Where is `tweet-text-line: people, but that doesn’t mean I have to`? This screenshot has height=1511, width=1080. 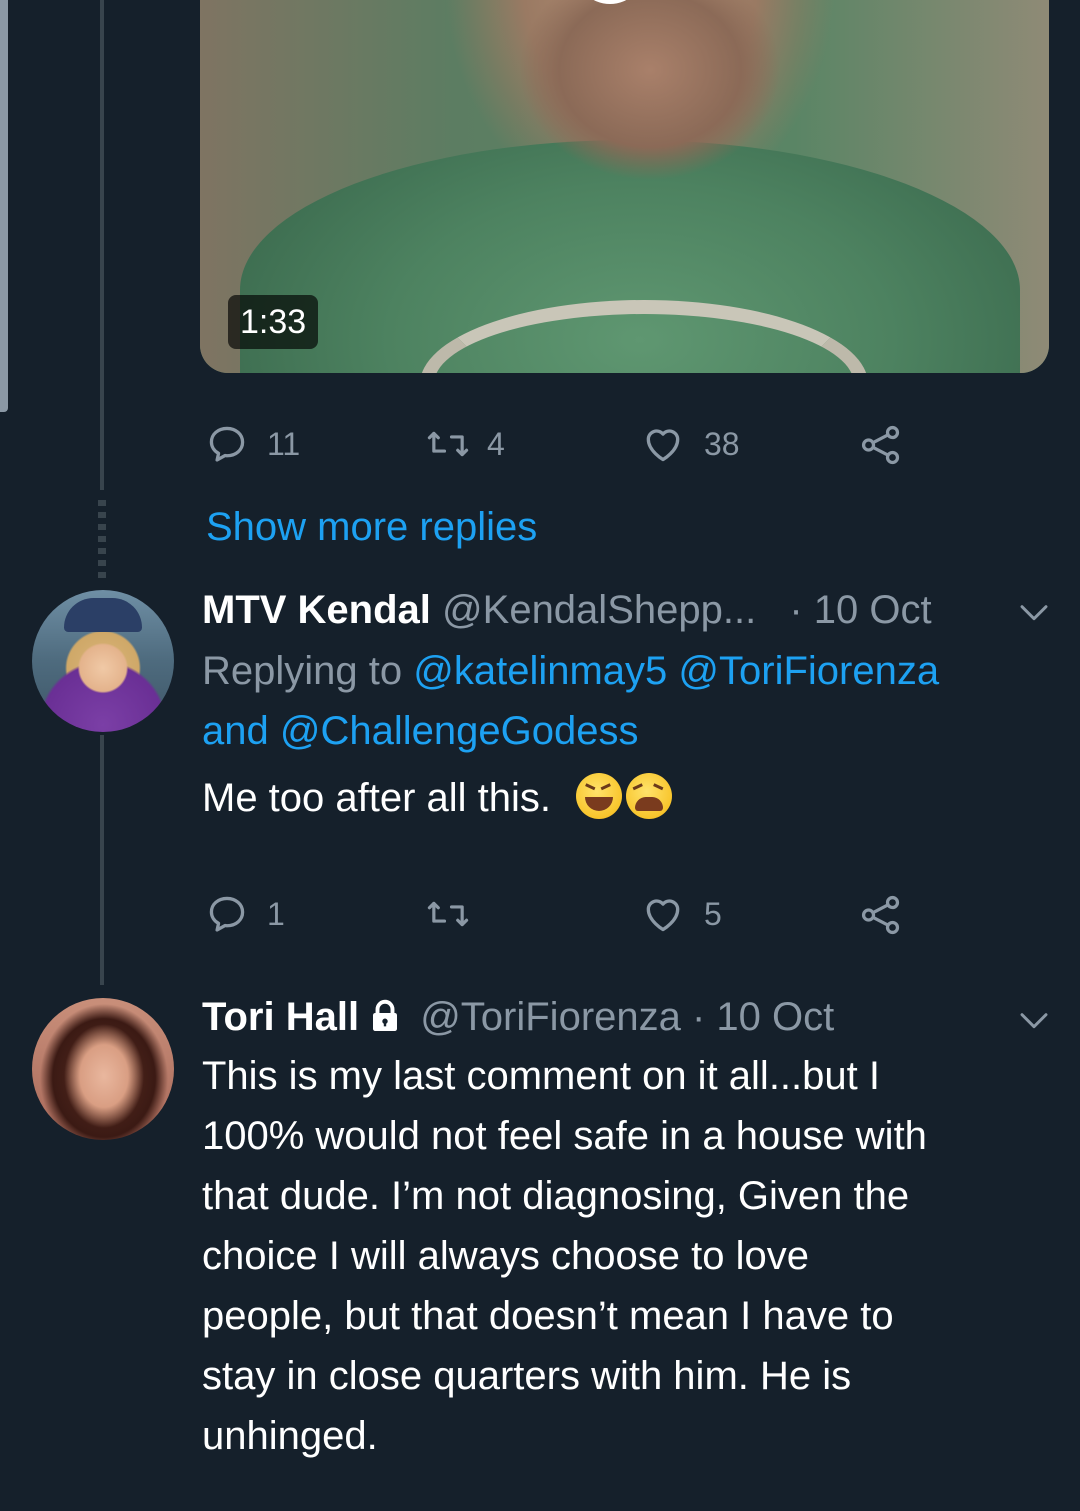 tweet-text-line: people, but that doesn’t mean I have to is located at coordinates (548, 1316).